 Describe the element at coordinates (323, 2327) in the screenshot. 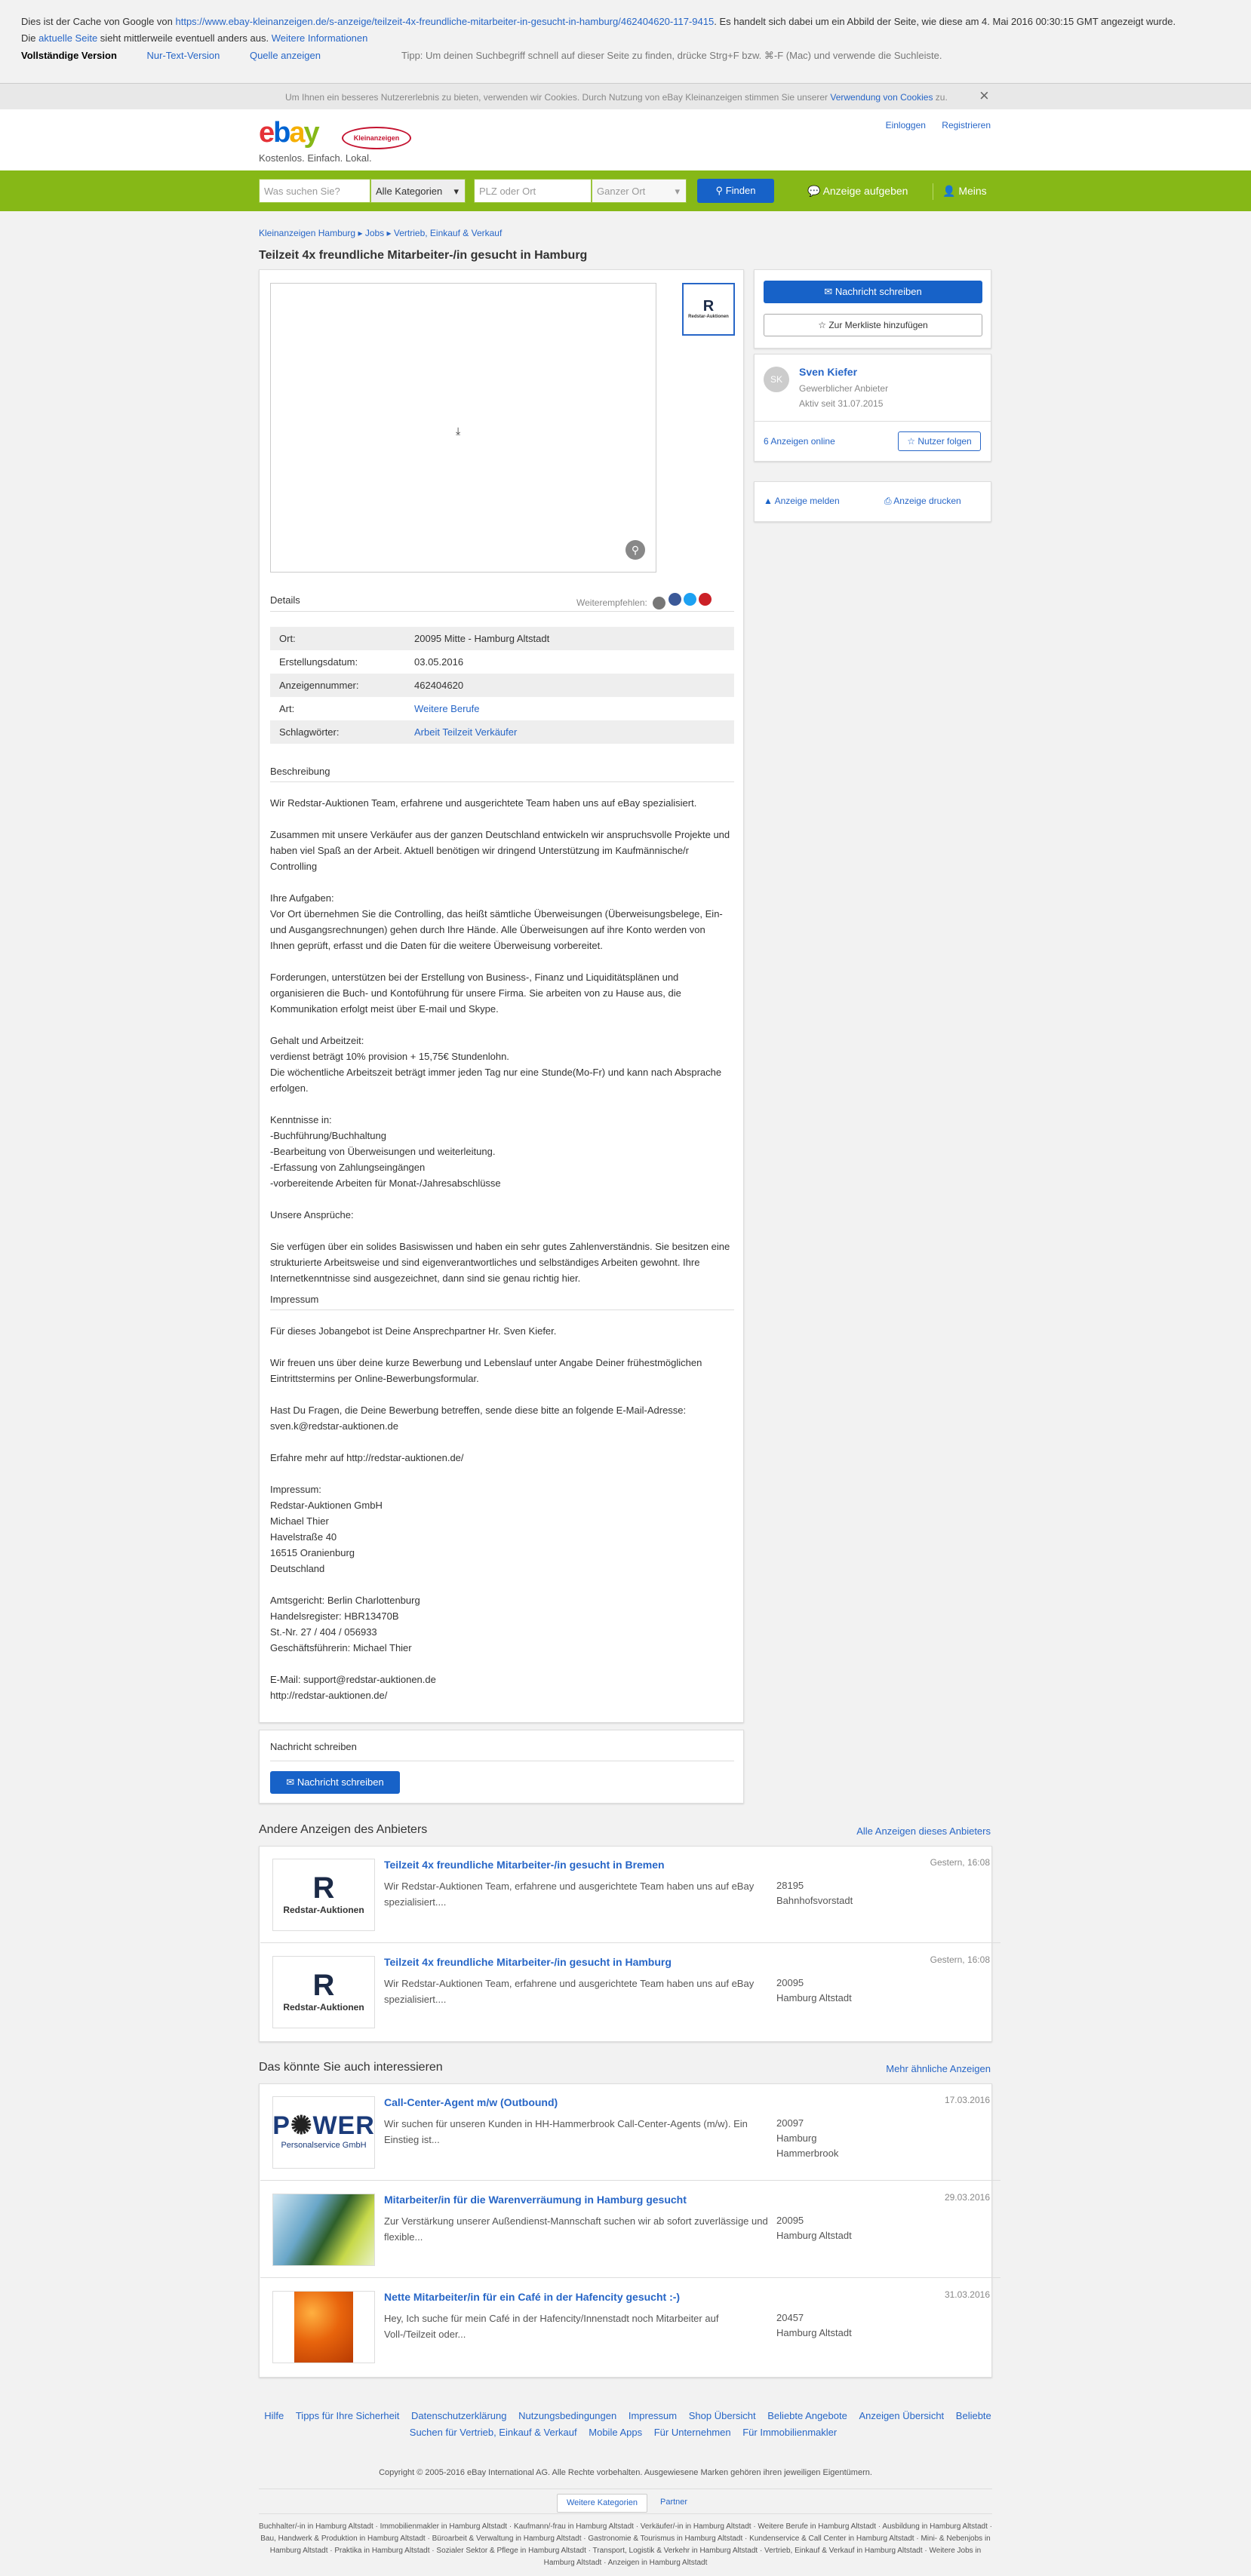

I see `oranges-photo` at that location.